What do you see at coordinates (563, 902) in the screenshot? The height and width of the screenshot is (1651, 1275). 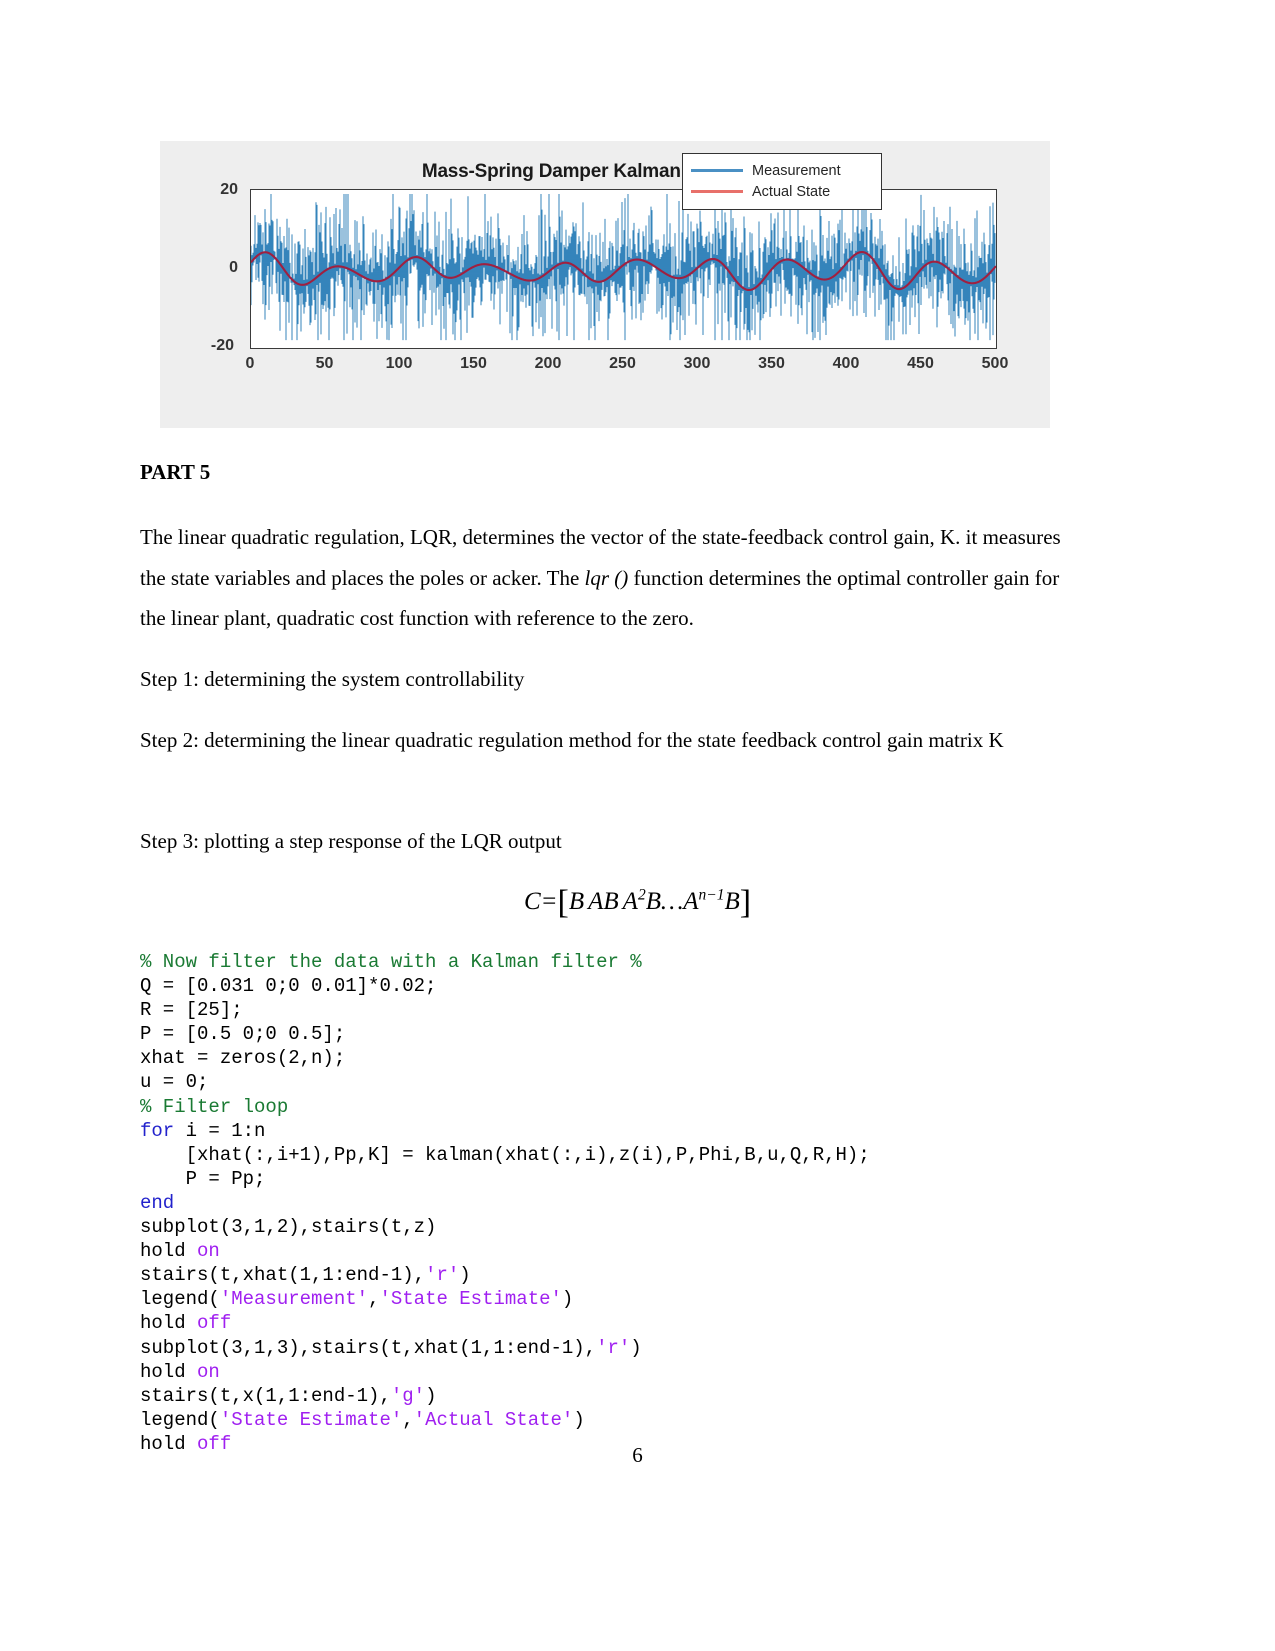 I see `formula-open-bracket: [` at bounding box center [563, 902].